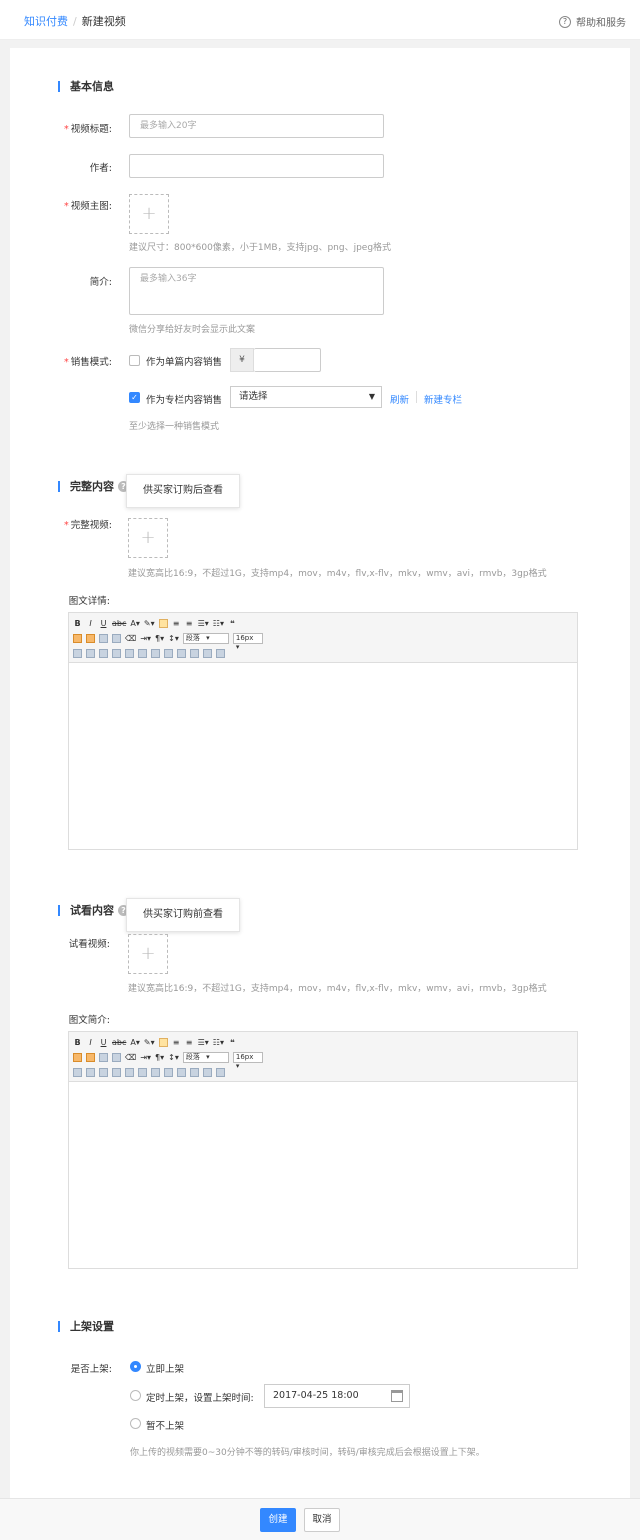  Describe the element at coordinates (148, 954) in the screenshot. I see `trial-video-upload-button: +` at that location.